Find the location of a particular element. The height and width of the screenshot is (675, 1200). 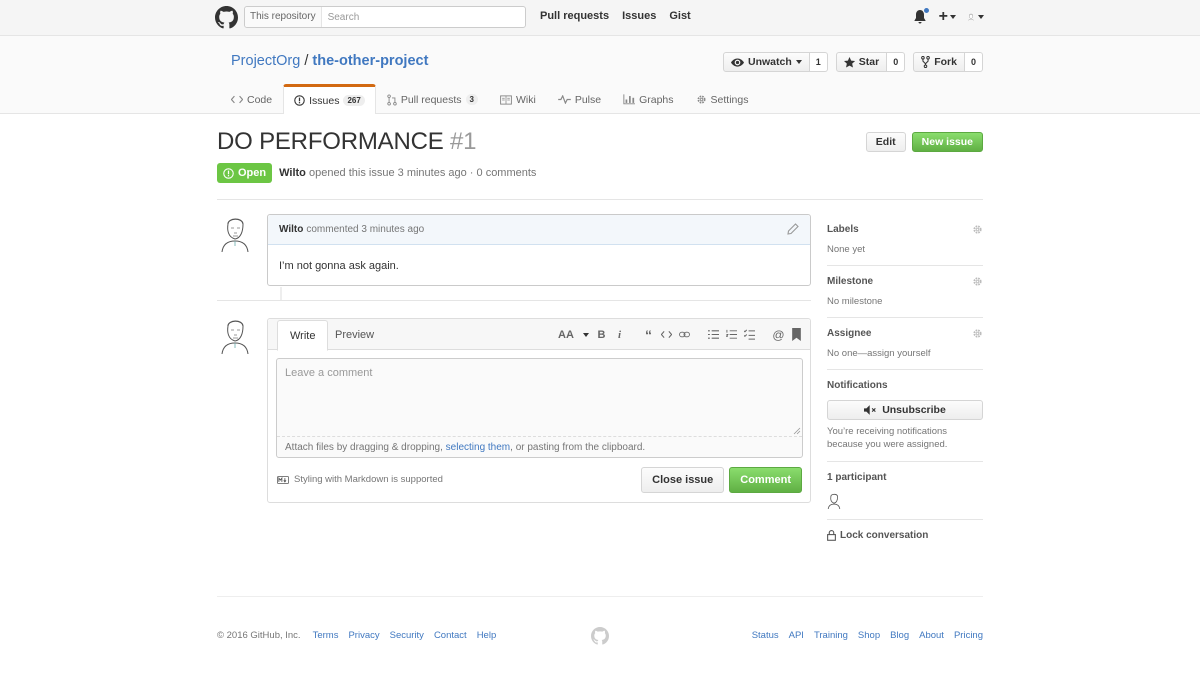

repo-actions: Unwatch 1 Star 0 Fork 0 is located at coordinates (852, 62).